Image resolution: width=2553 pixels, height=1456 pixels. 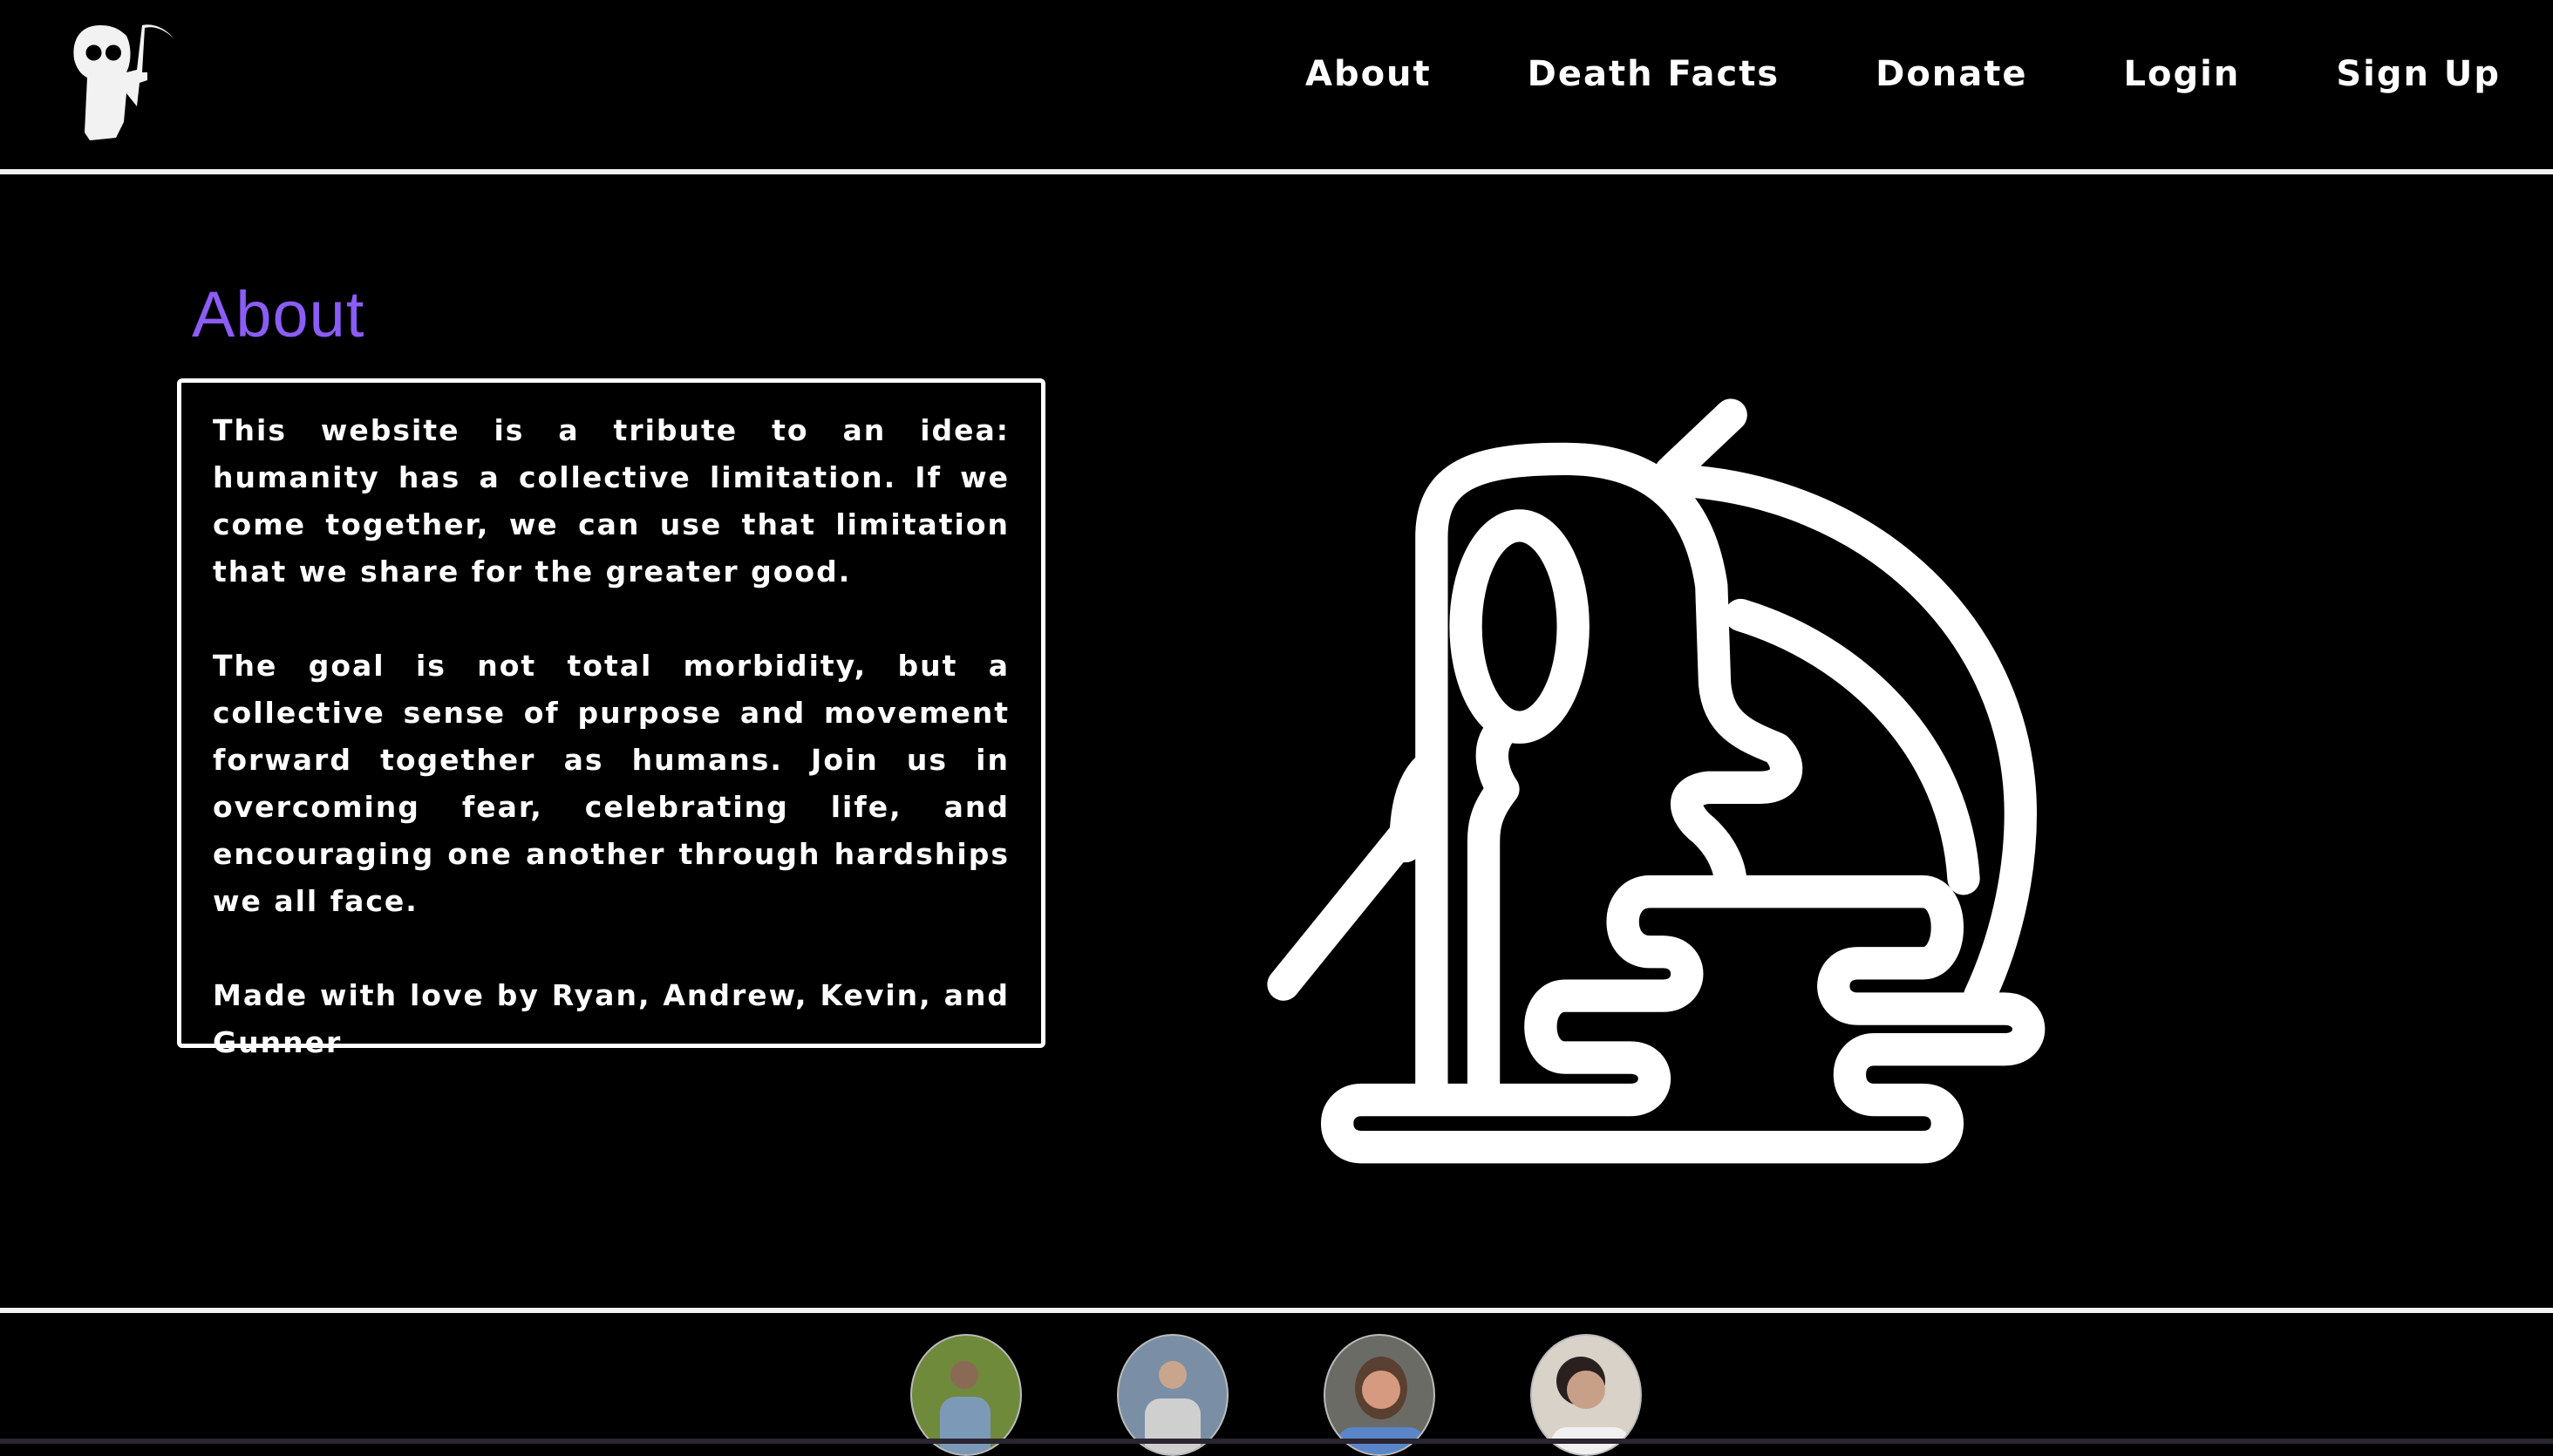 What do you see at coordinates (1586, 1395) in the screenshot?
I see `avatar-gunner` at bounding box center [1586, 1395].